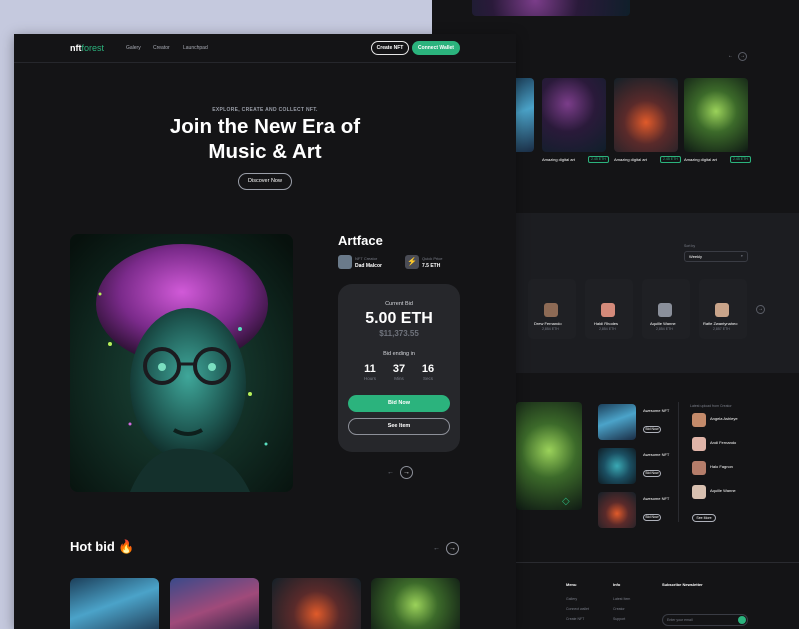 This screenshot has height=629, width=799. I want to click on creator-name: Aquille Wanne, so click(663, 323).